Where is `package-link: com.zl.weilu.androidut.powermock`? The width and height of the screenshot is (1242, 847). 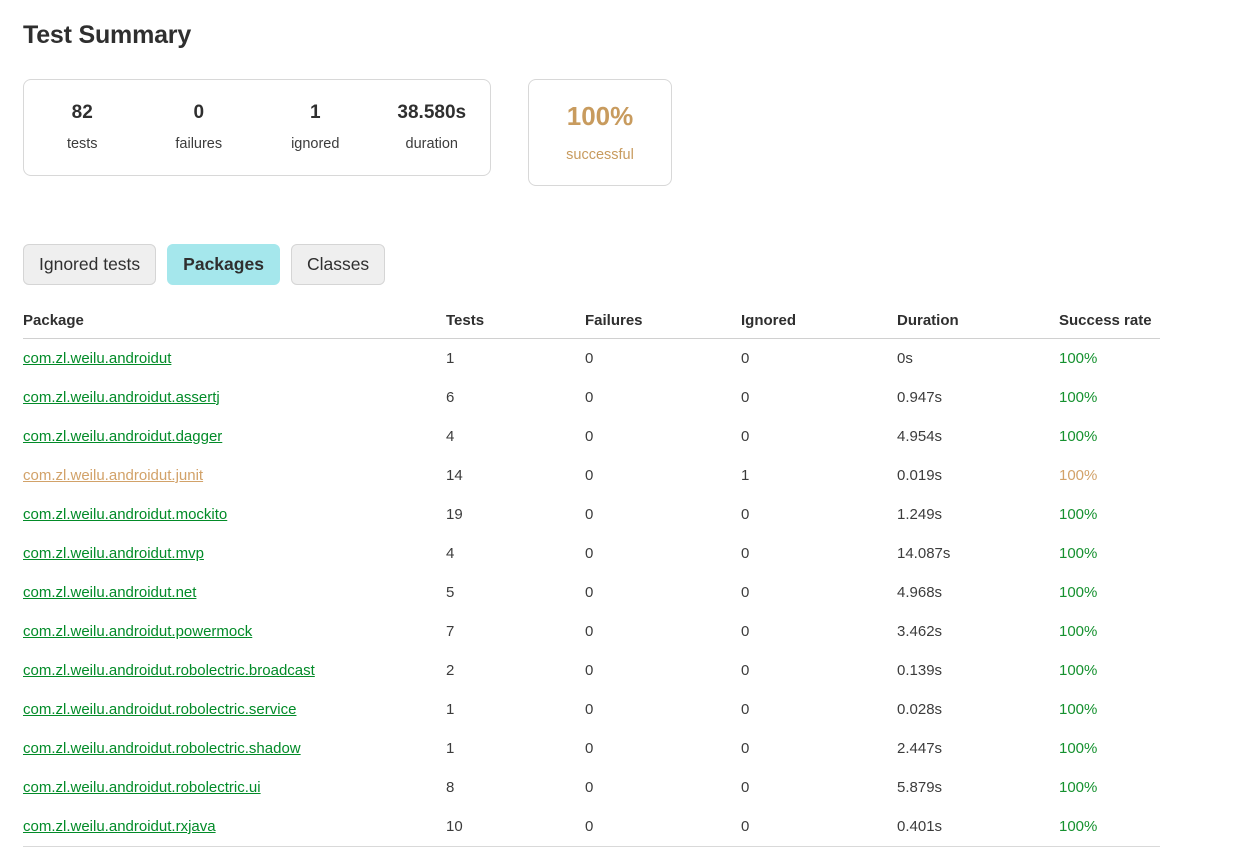 package-link: com.zl.weilu.androidut.powermock is located at coordinates (137, 631).